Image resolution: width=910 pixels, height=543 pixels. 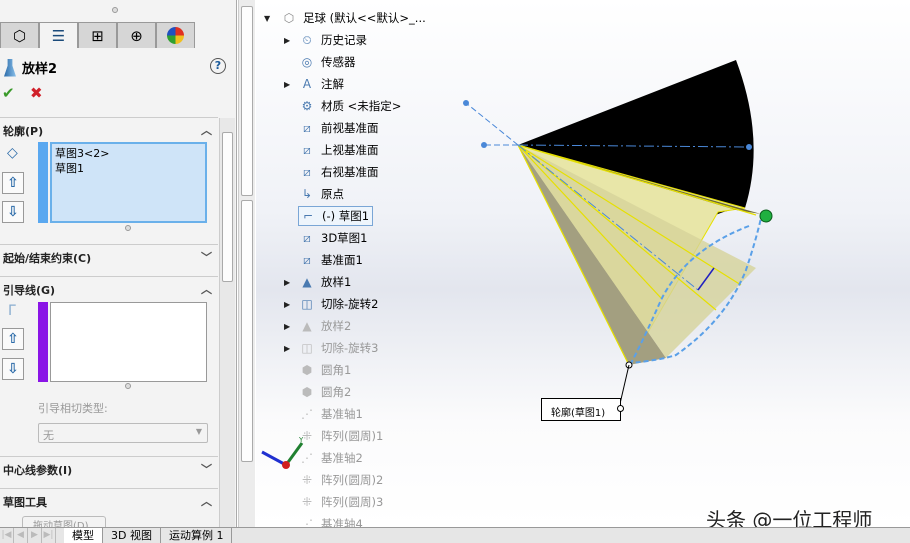 What do you see at coordinates (115, 10) in the screenshot?
I see `resize-grip` at bounding box center [115, 10].